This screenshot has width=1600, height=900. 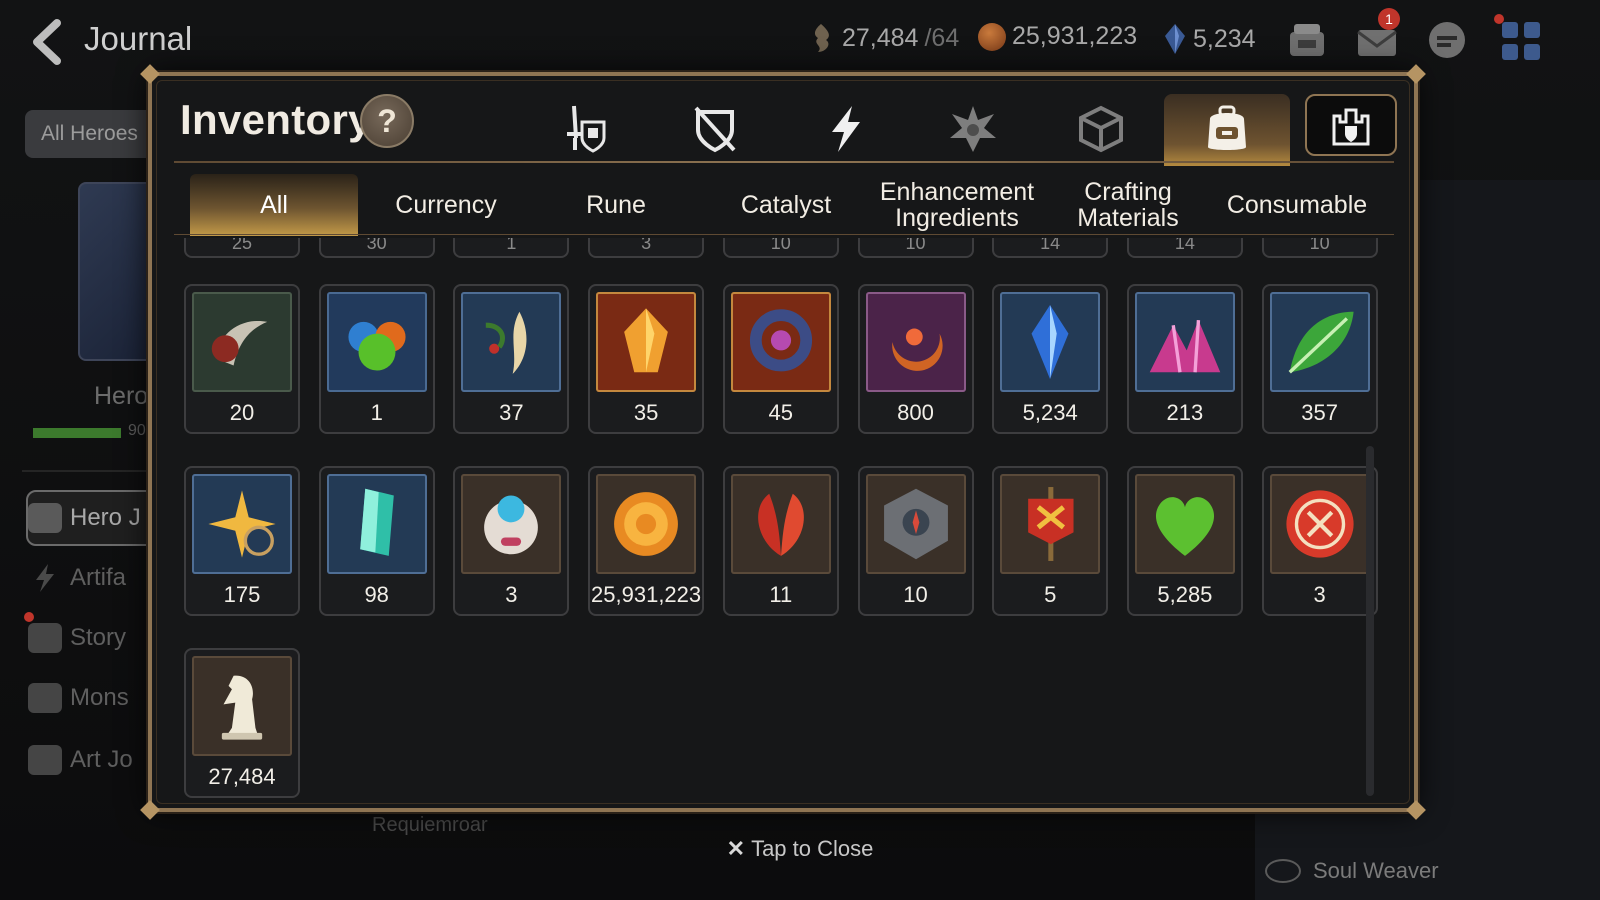 What do you see at coordinates (800, 849) in the screenshot?
I see `tap-to-close: ✕ Tap to Close` at bounding box center [800, 849].